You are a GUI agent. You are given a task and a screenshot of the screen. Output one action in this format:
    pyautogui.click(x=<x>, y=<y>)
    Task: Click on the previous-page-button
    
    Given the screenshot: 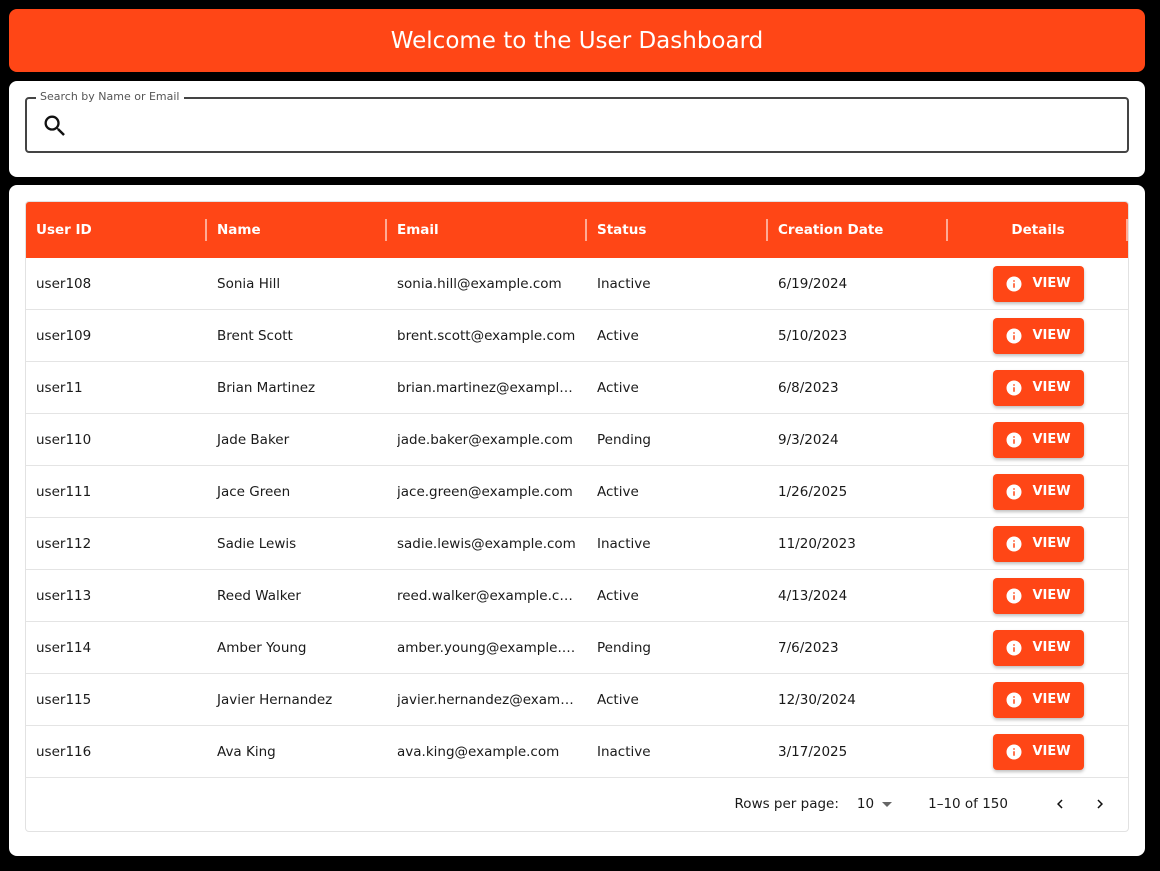 What is the action you would take?
    pyautogui.click(x=1060, y=804)
    